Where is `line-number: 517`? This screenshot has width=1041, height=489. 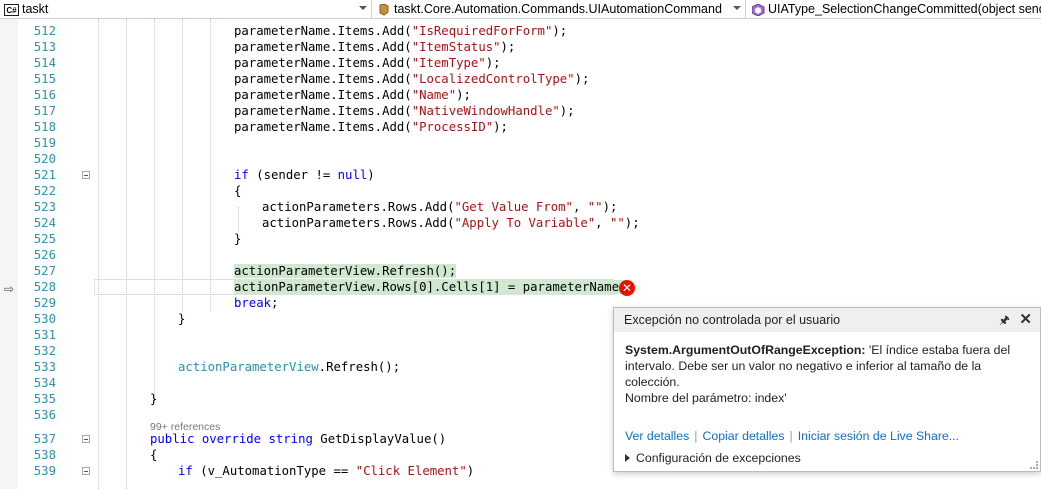 line-number: 517 is located at coordinates (44, 111).